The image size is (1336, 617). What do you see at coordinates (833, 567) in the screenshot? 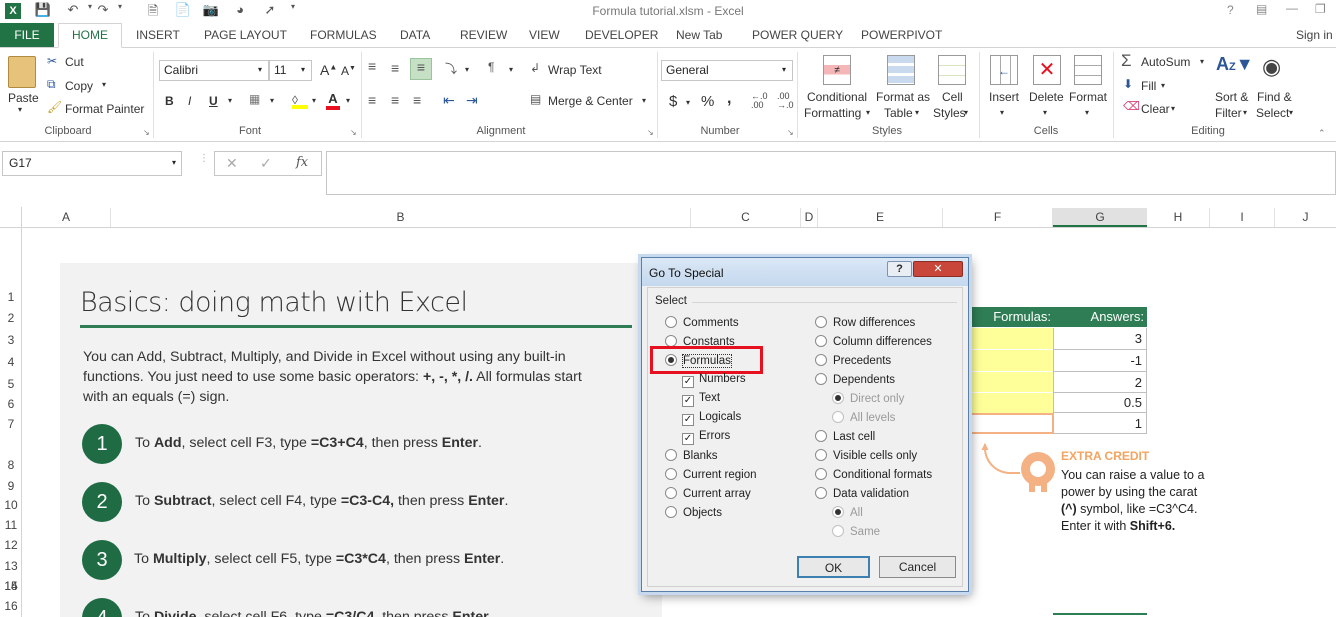
I see `ok-button: OK` at bounding box center [833, 567].